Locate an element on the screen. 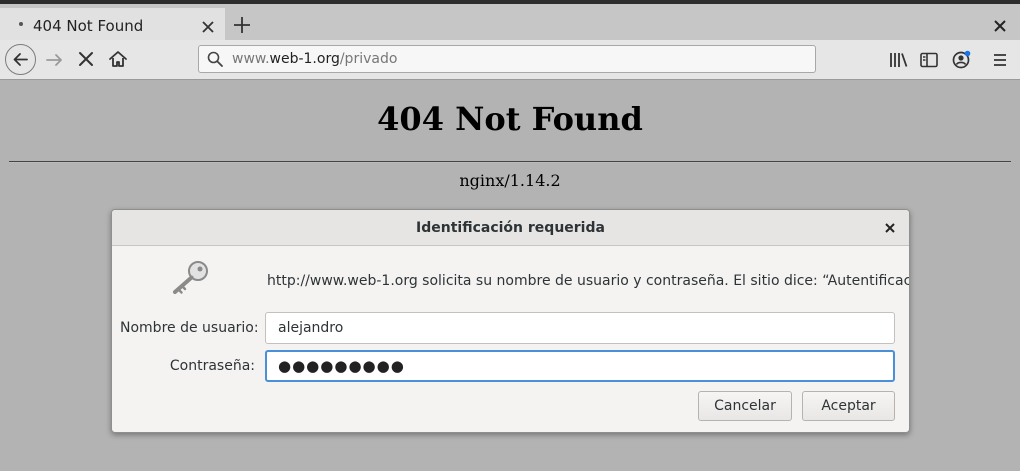 Image resolution: width=1020 pixels, height=471 pixels. home-icon is located at coordinates (118, 59).